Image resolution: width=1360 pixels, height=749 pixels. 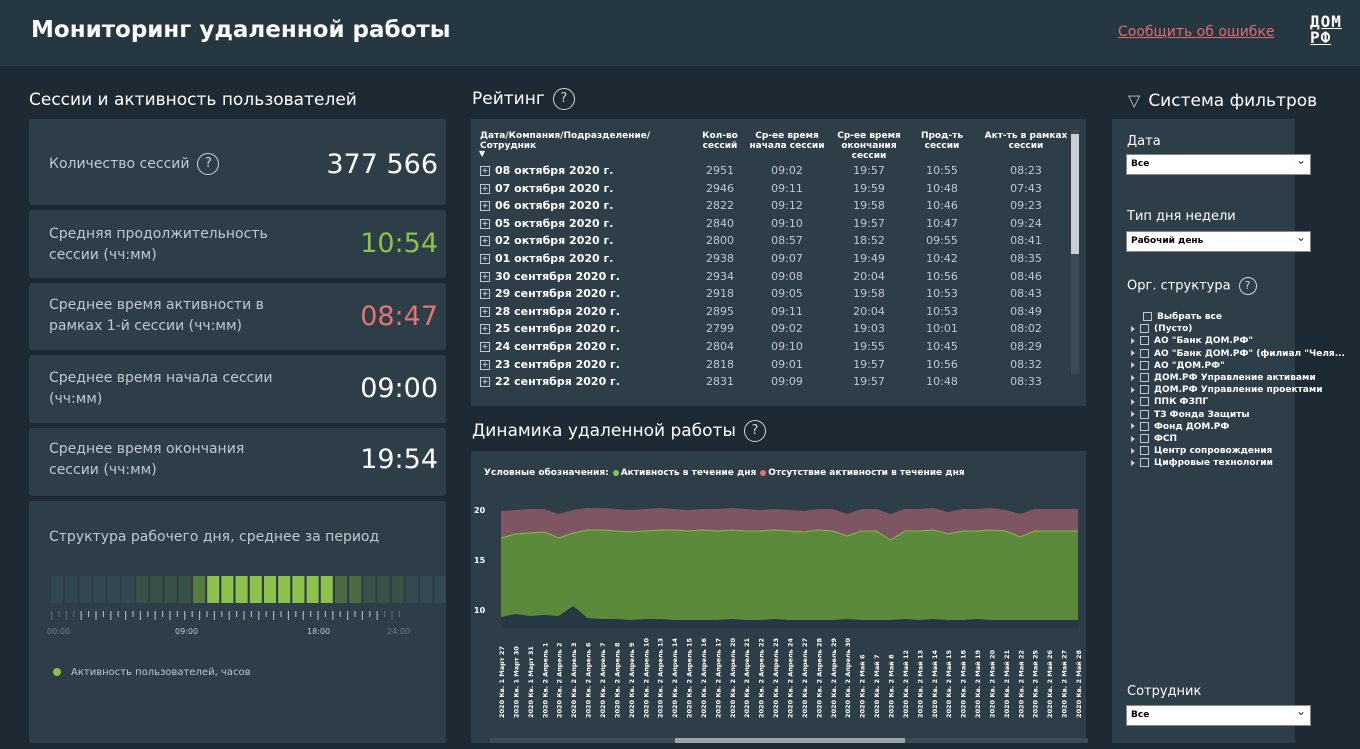 What do you see at coordinates (1026, 188) in the screenshot?
I see `table-cell: 07:43` at bounding box center [1026, 188].